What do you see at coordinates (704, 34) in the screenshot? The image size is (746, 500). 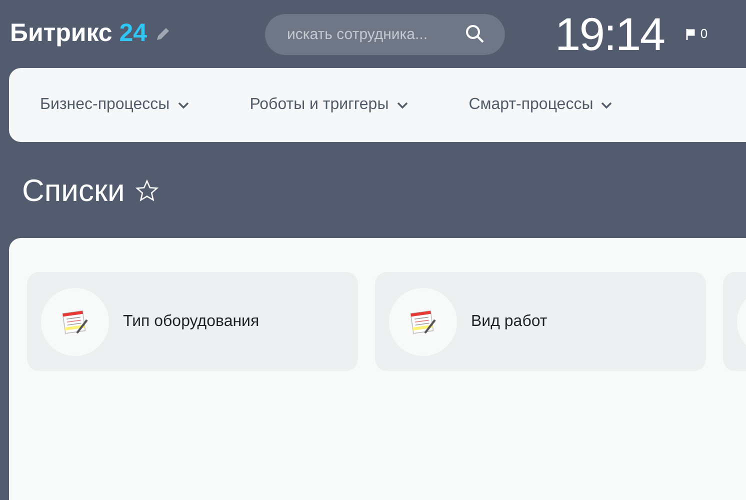 I see `flag-count: 0` at bounding box center [704, 34].